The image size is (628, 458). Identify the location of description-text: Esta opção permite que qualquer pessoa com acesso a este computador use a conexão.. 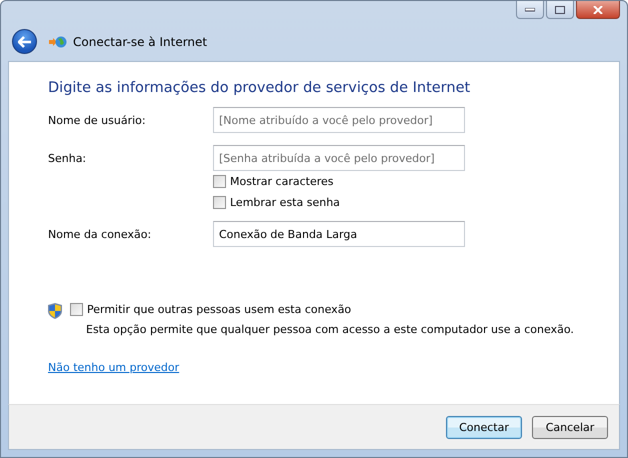
(329, 329).